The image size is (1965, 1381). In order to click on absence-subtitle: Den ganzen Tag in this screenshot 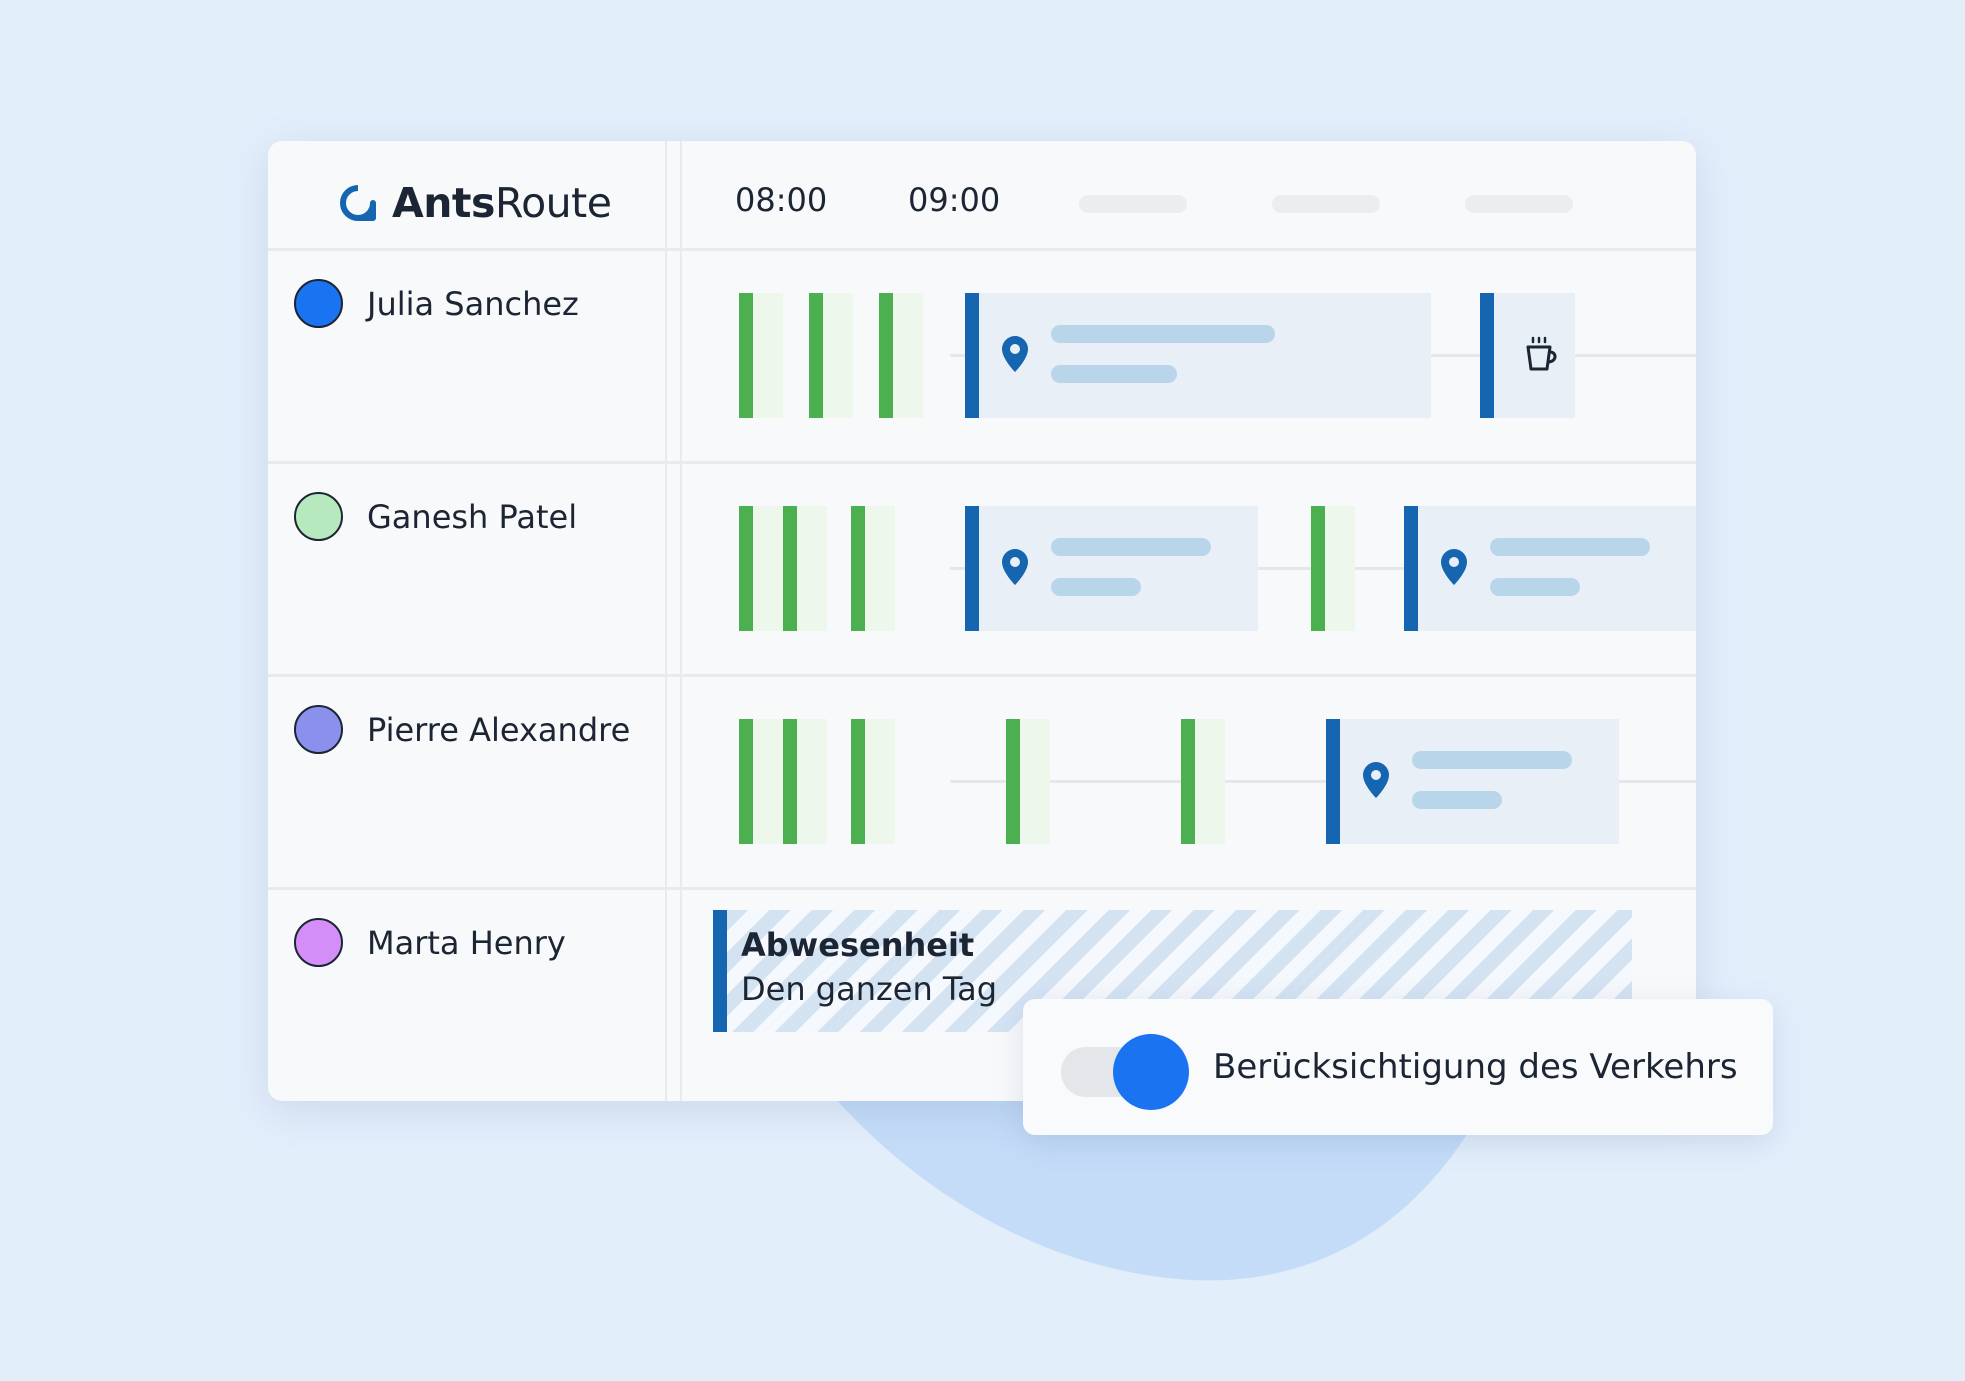, I will do `click(869, 989)`.